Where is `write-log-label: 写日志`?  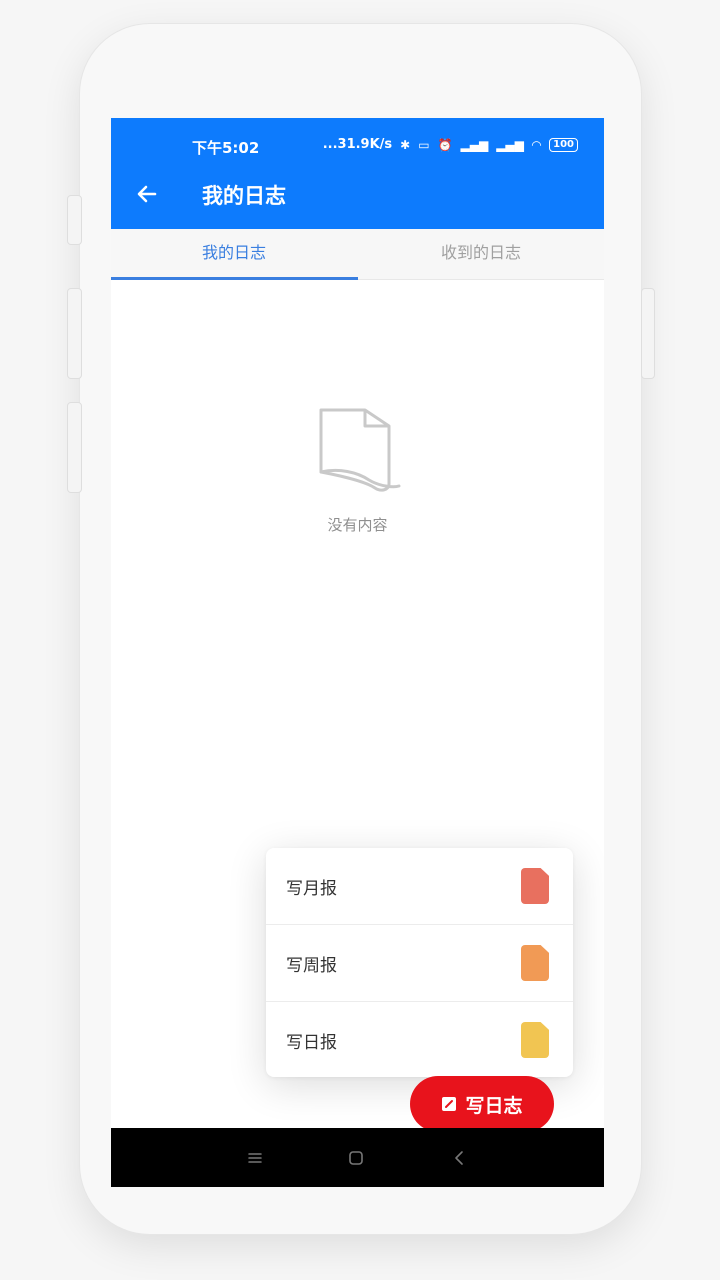
write-log-label: 写日志 is located at coordinates (494, 1105).